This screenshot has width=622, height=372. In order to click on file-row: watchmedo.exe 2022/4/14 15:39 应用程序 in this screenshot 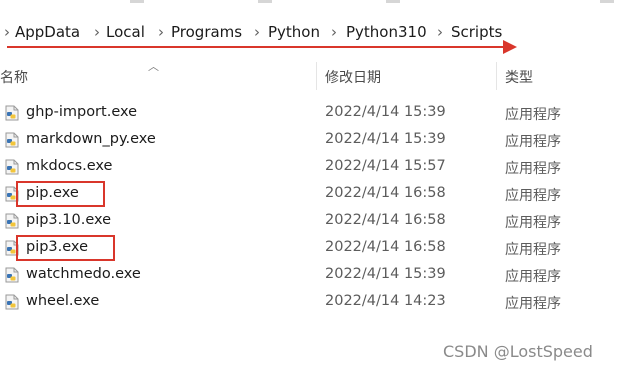, I will do `click(311, 275)`.